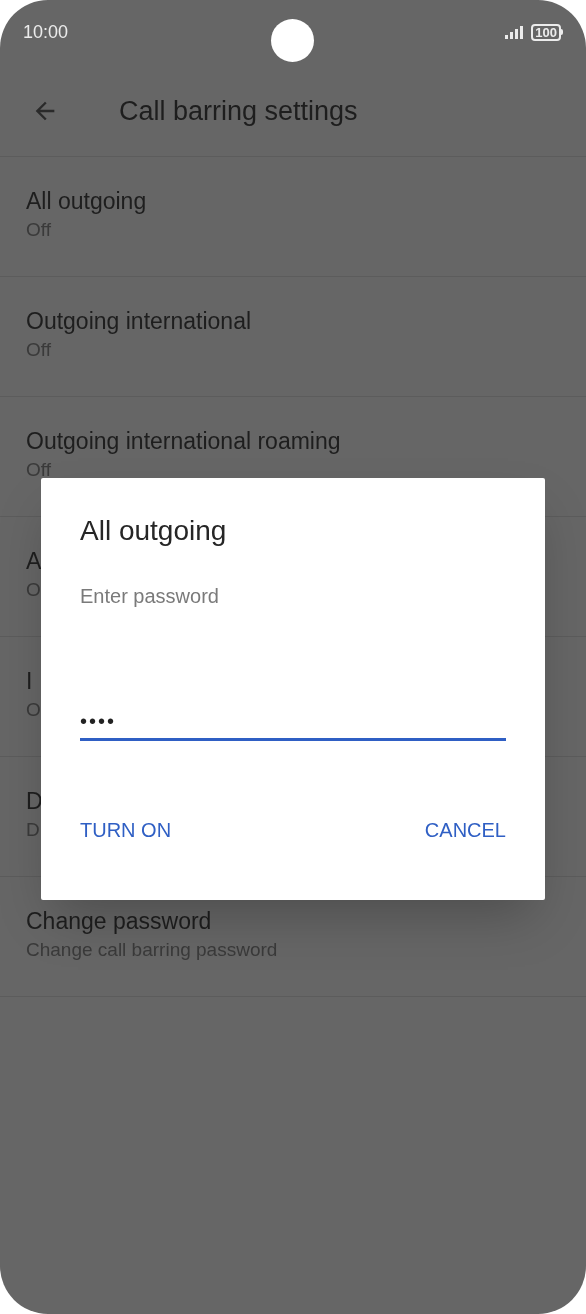 This screenshot has height=1314, width=586. Describe the element at coordinates (238, 111) in the screenshot. I see `screen-title: Call barring settings` at that location.